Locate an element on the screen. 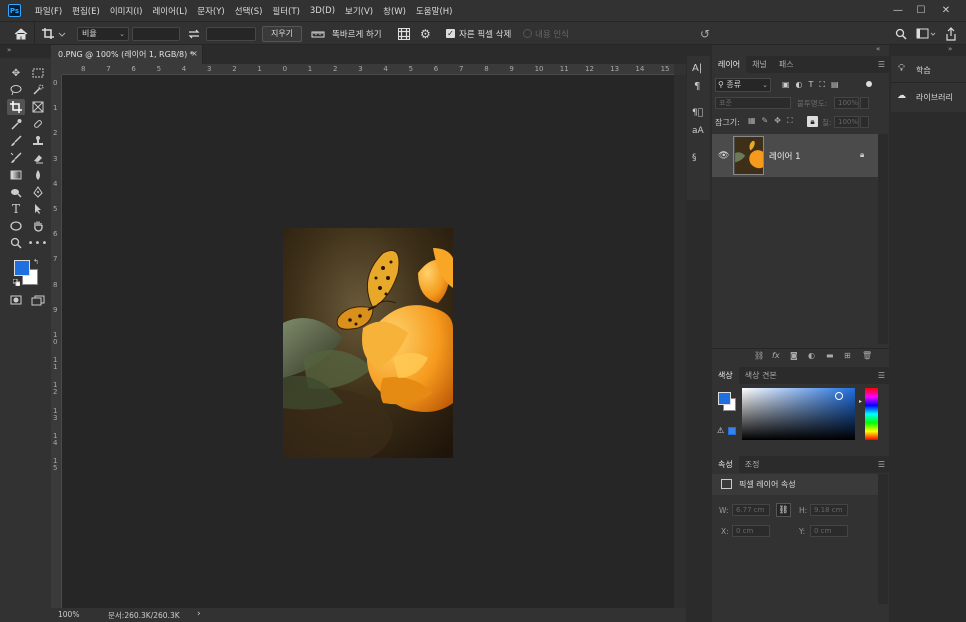 This screenshot has width=966, height=622. healing-brush-tool-icon is located at coordinates (38, 124).